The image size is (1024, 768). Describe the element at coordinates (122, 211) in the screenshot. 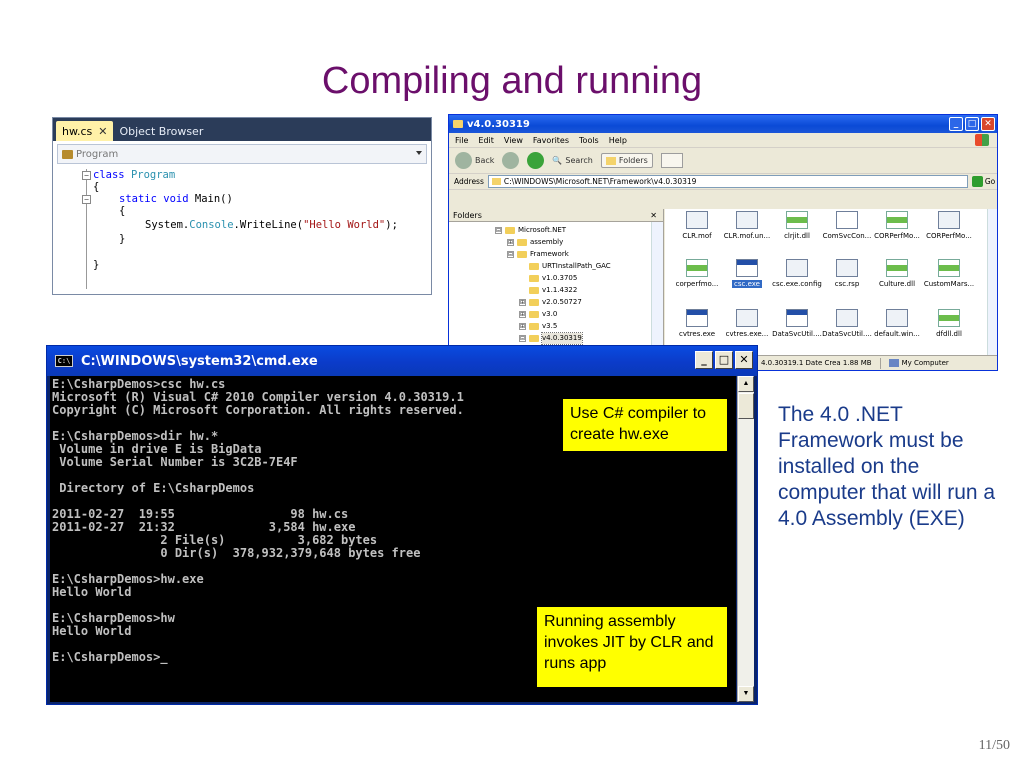

I see `code-line: {` at that location.